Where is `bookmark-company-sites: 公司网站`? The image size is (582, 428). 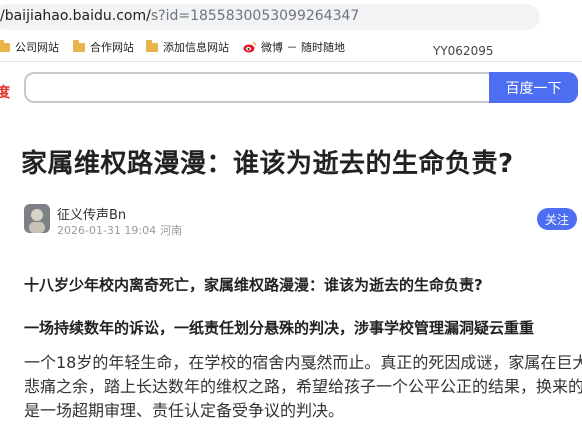
bookmark-company-sites: 公司网站 is located at coordinates (29, 47).